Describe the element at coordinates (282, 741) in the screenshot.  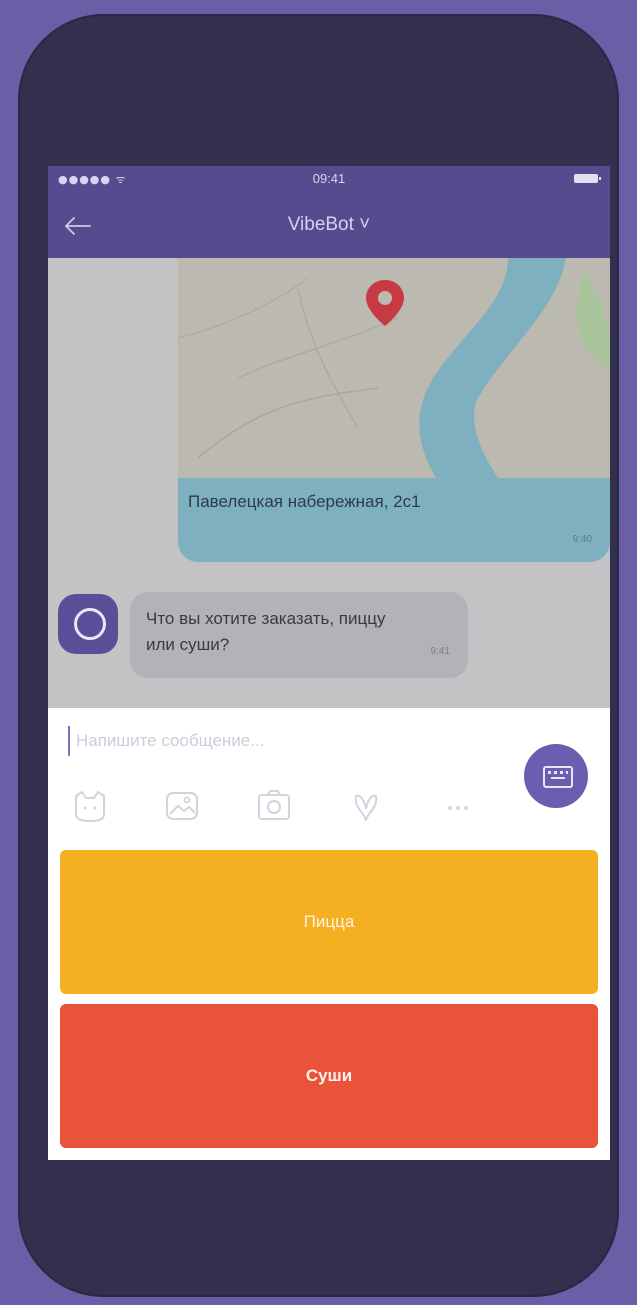
I see `message-input` at that location.